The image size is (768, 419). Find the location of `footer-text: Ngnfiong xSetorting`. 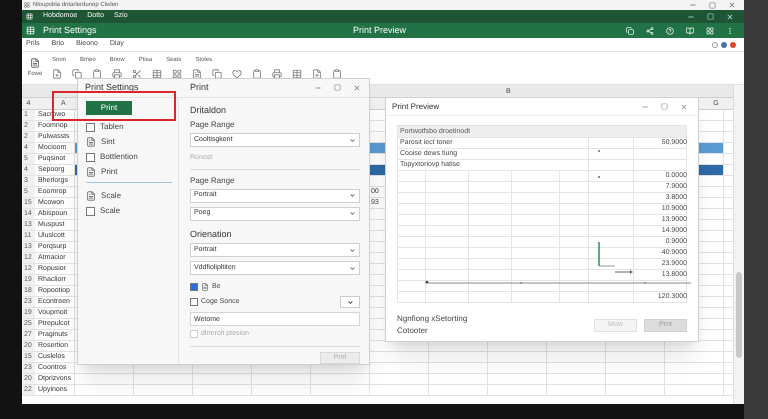

footer-text: Ngnfiong xSetorting is located at coordinates (432, 319).